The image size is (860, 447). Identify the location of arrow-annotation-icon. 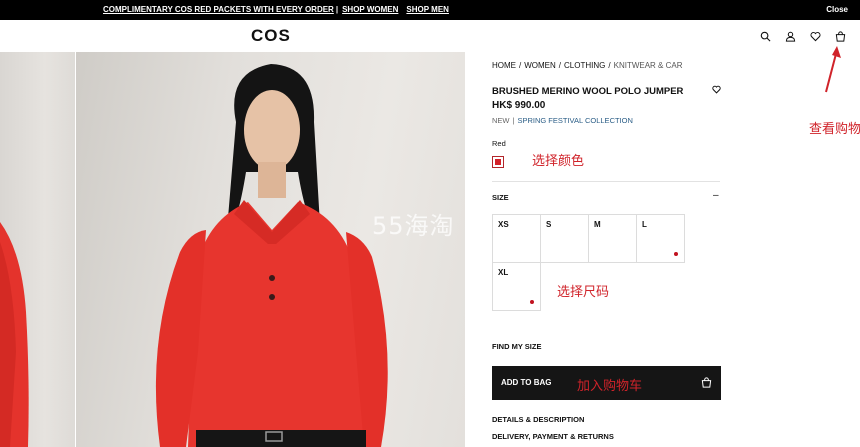
(833, 69).